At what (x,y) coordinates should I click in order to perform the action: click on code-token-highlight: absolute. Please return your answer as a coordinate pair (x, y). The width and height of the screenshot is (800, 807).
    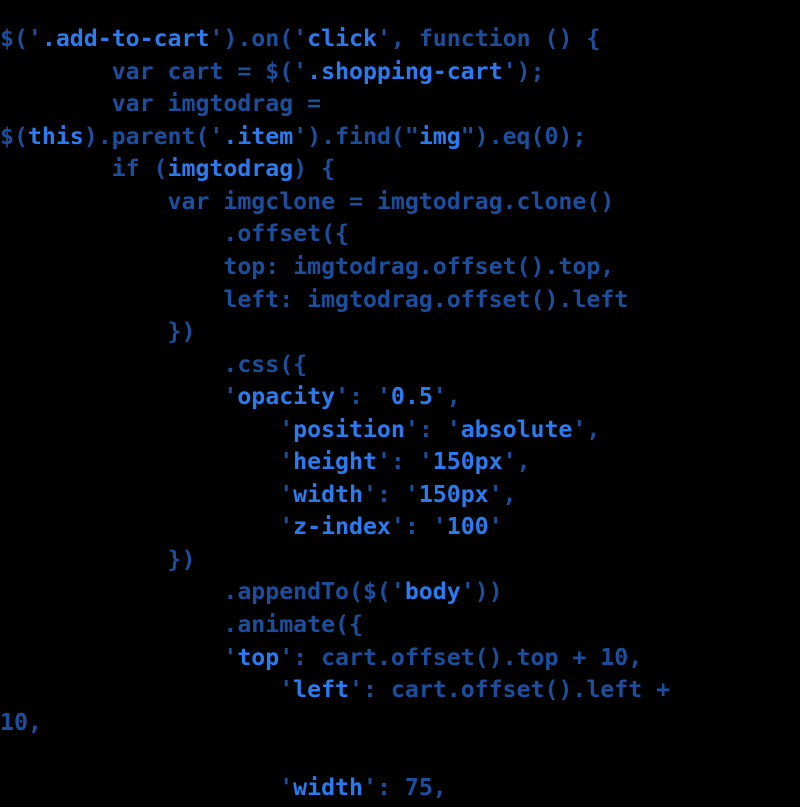
    Looking at the image, I should click on (516, 429).